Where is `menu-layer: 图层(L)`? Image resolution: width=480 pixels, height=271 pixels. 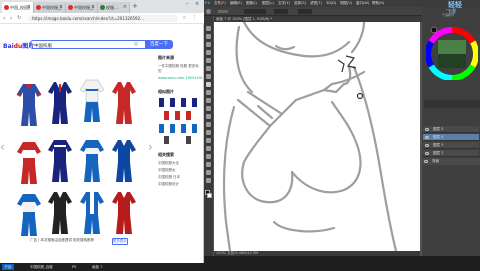
menu-layer: 图层(L) is located at coordinates (268, 3).